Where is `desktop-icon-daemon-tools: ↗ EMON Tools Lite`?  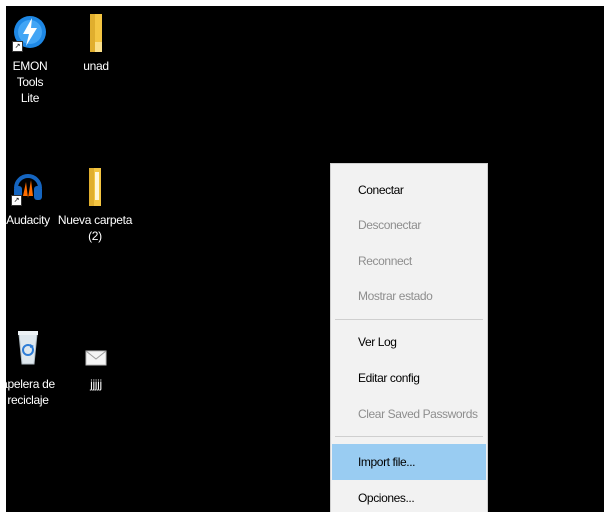 desktop-icon-daemon-tools: ↗ EMON Tools Lite is located at coordinates (32, 59).